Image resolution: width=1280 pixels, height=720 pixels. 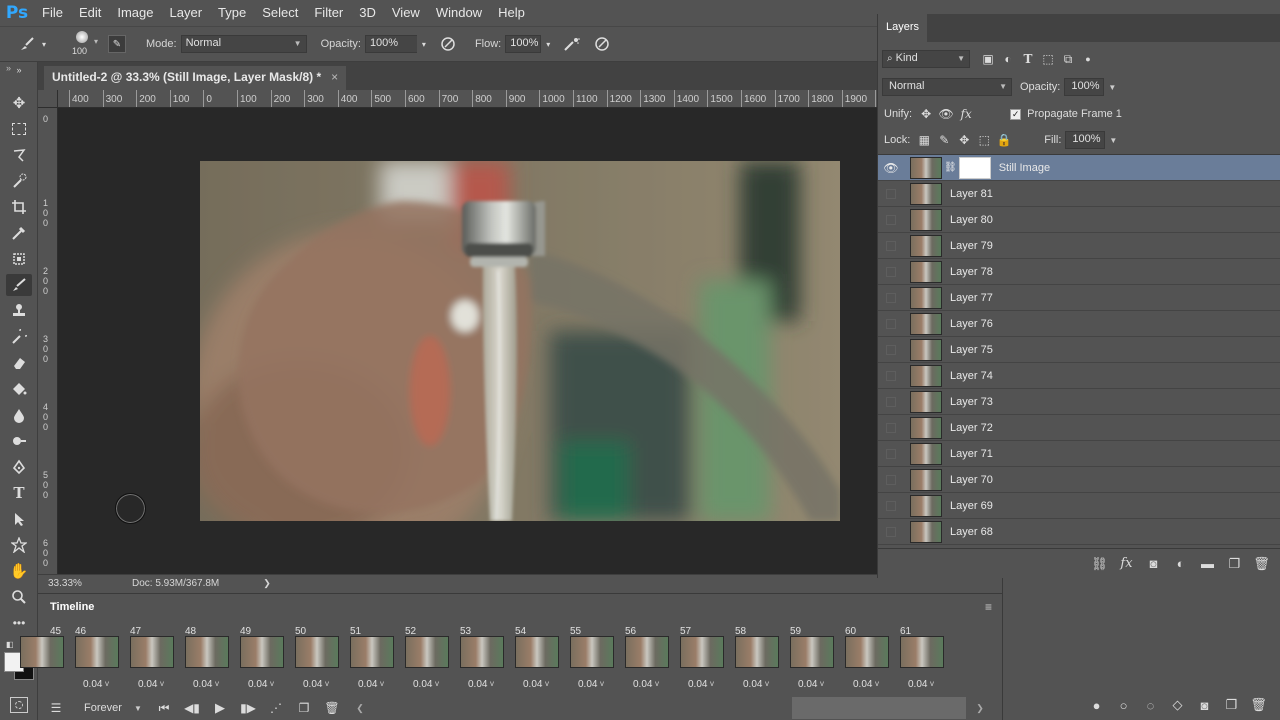 I want to click on marquee-tool-icon, so click(x=19, y=129).